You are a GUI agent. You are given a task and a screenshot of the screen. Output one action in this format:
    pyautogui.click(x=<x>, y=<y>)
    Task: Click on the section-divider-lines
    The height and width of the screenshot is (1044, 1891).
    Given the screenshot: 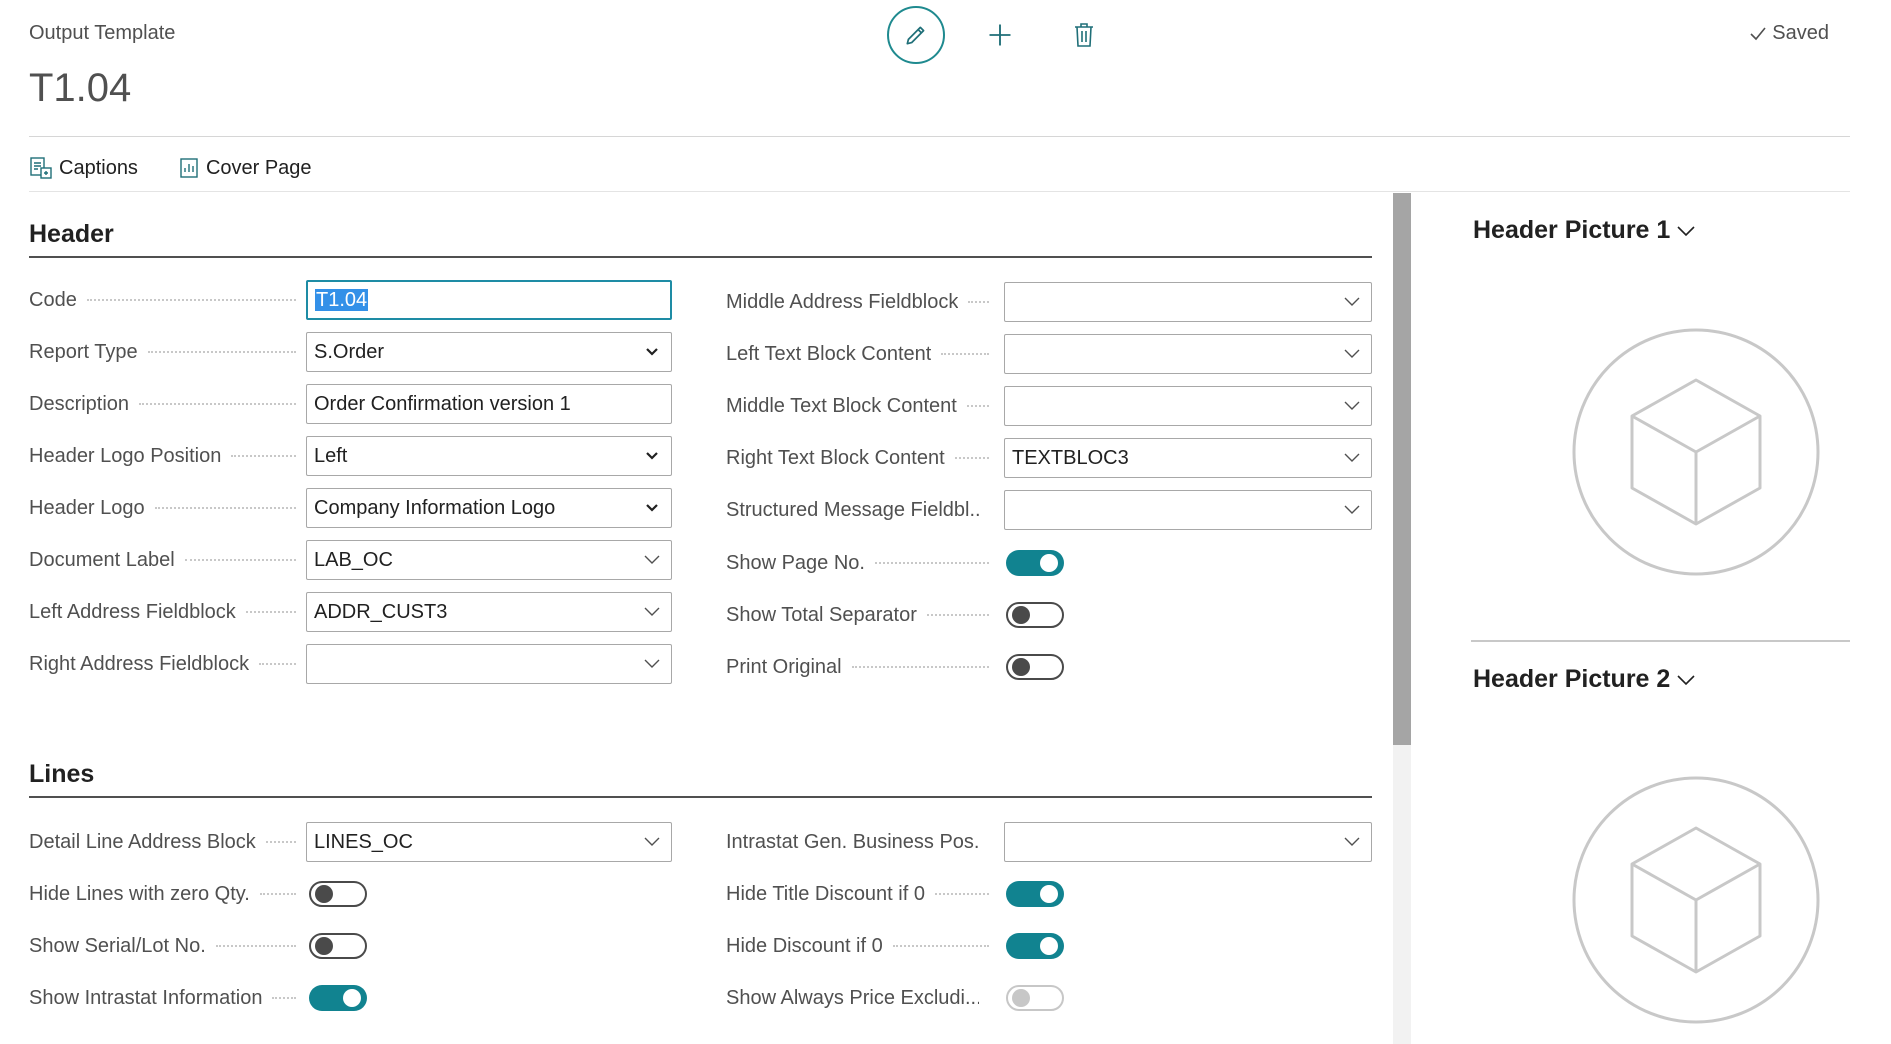 What is the action you would take?
    pyautogui.click(x=700, y=797)
    